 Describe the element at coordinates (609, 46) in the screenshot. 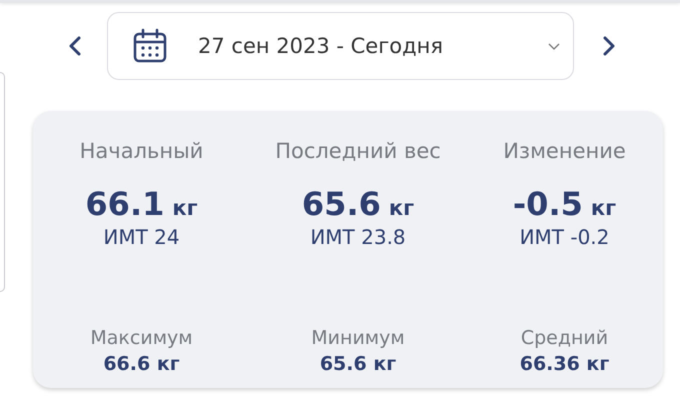

I see `chevron-right-icon` at that location.